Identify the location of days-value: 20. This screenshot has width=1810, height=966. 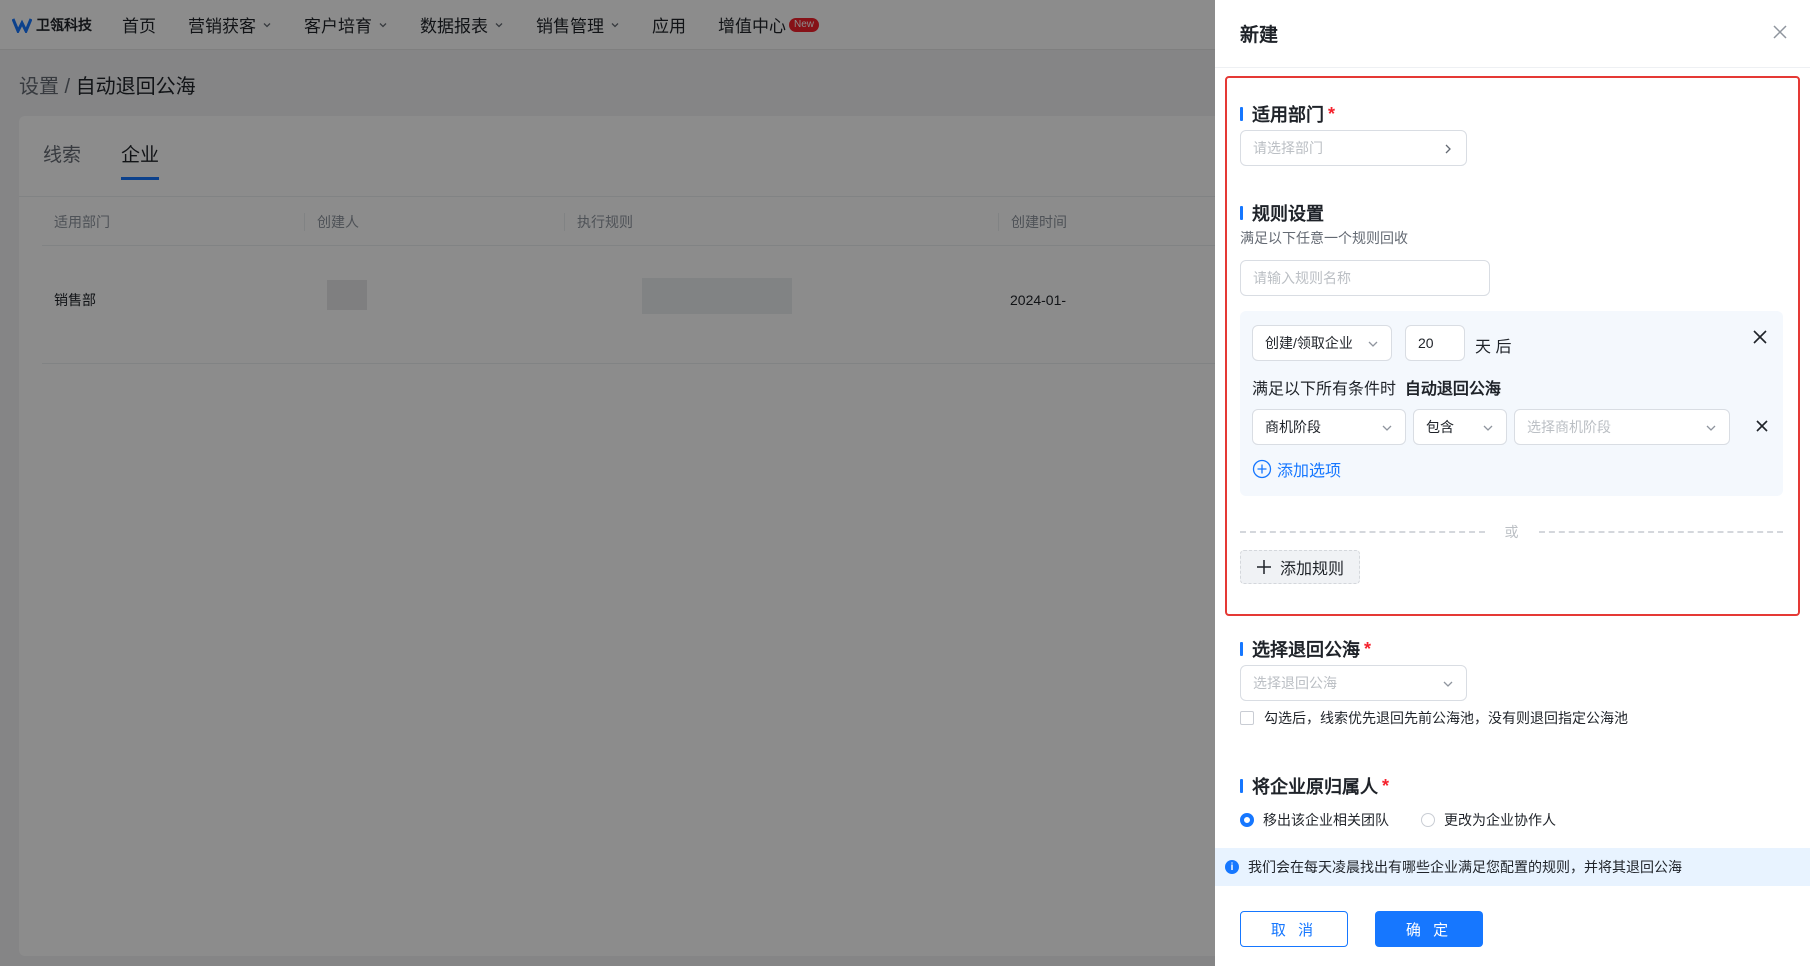
(1426, 343).